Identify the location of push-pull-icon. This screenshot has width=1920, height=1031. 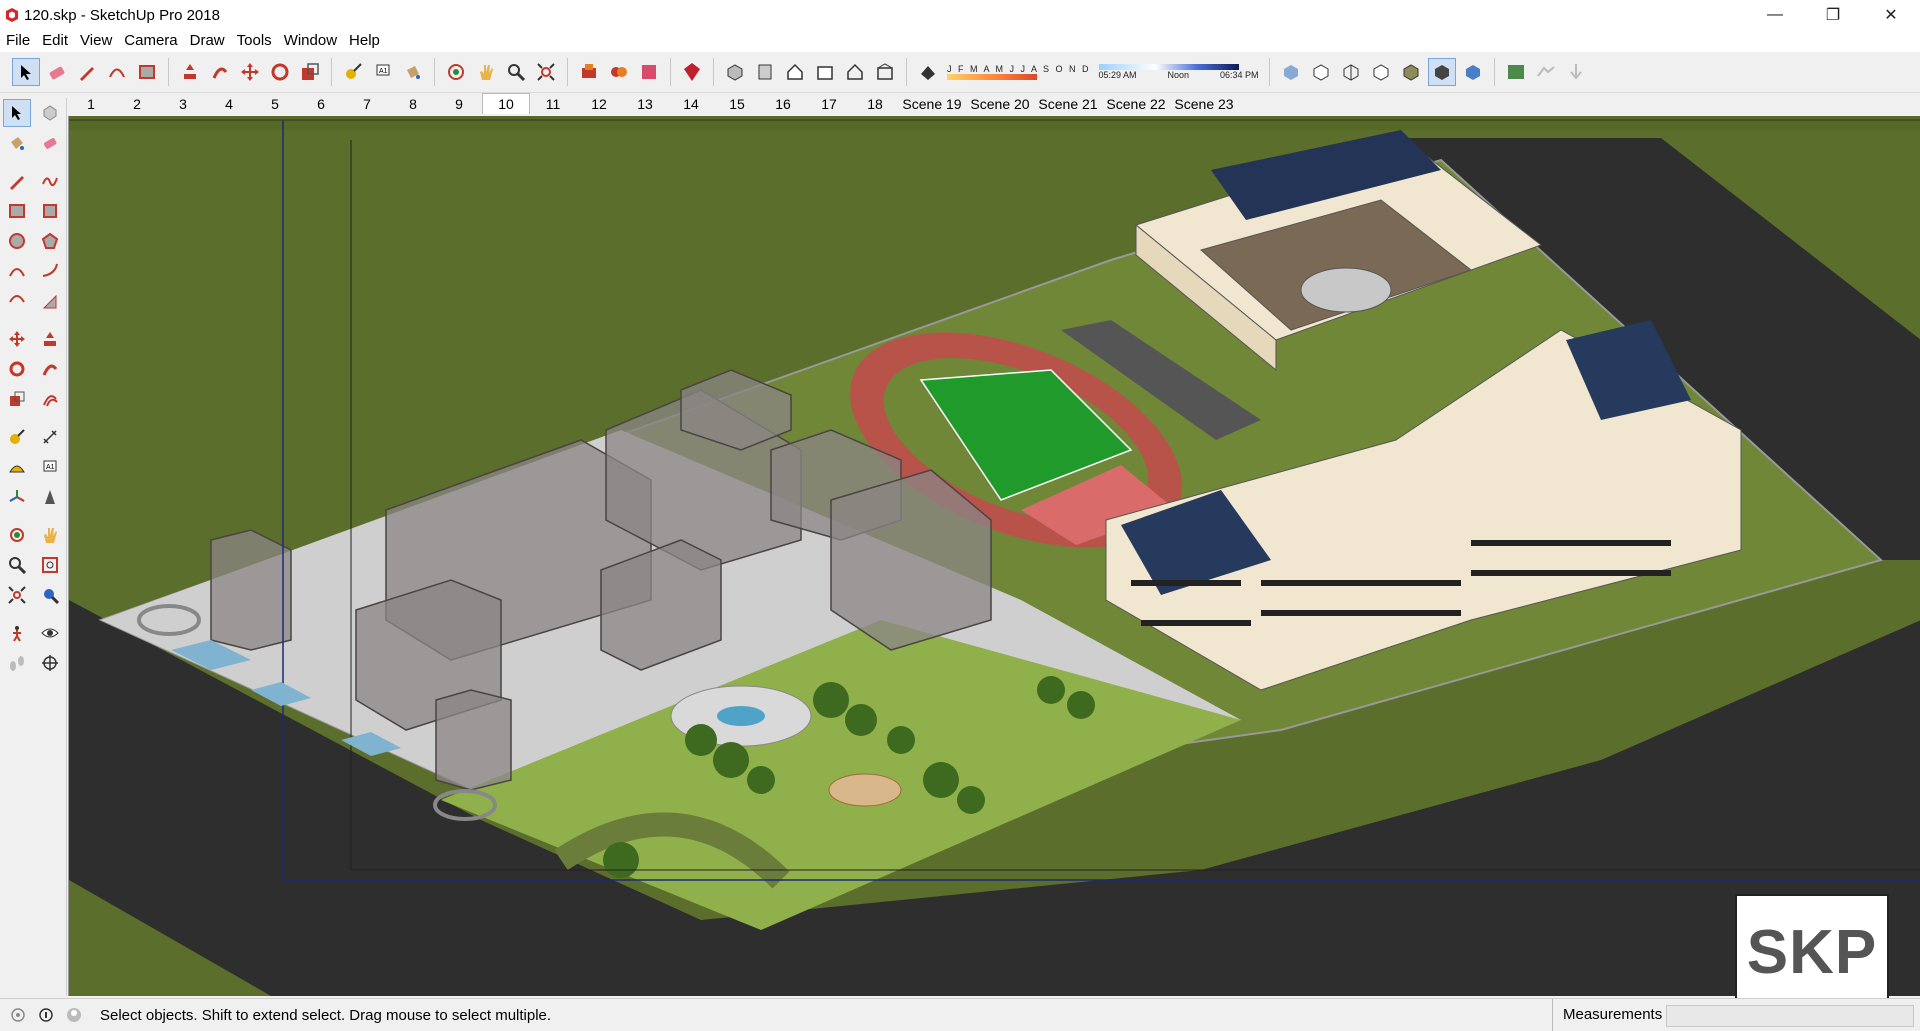
(190, 72).